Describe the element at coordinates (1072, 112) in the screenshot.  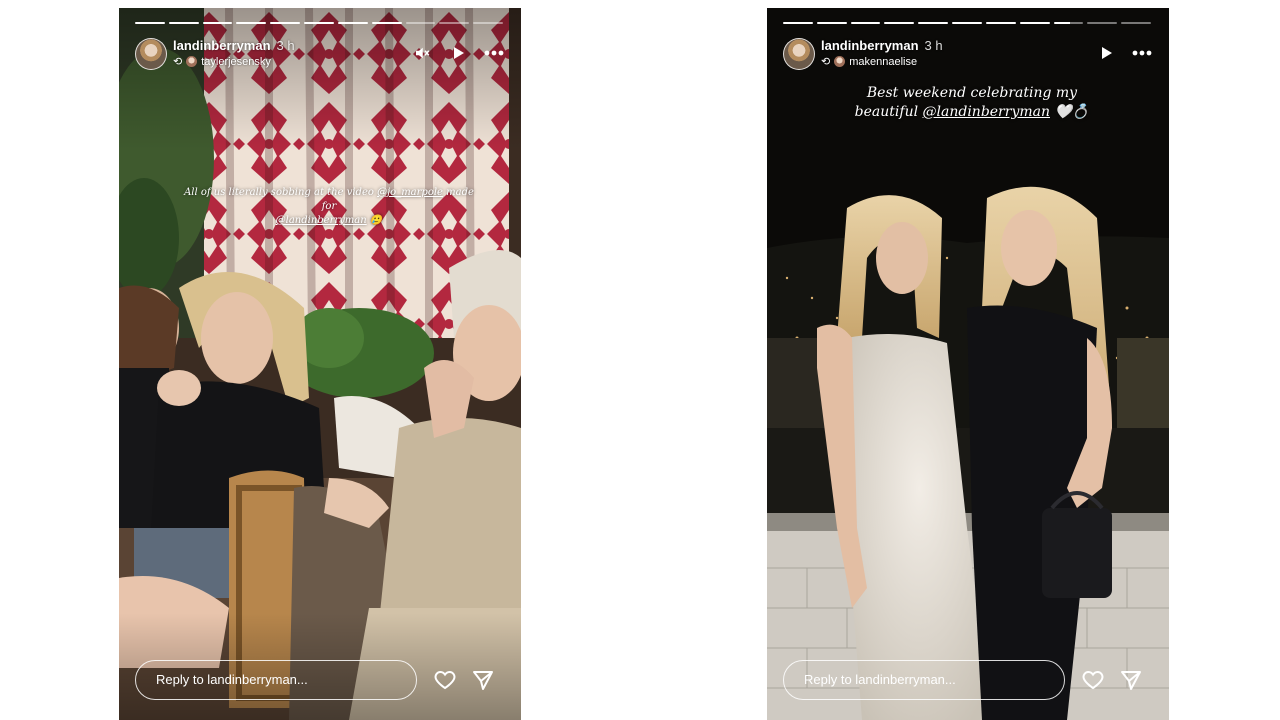
I see `caption-emoji: 🤍💍` at that location.